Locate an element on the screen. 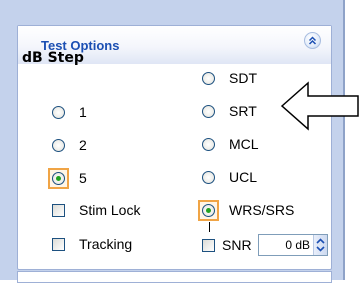  snr-checkbox: SNR is located at coordinates (225, 245).